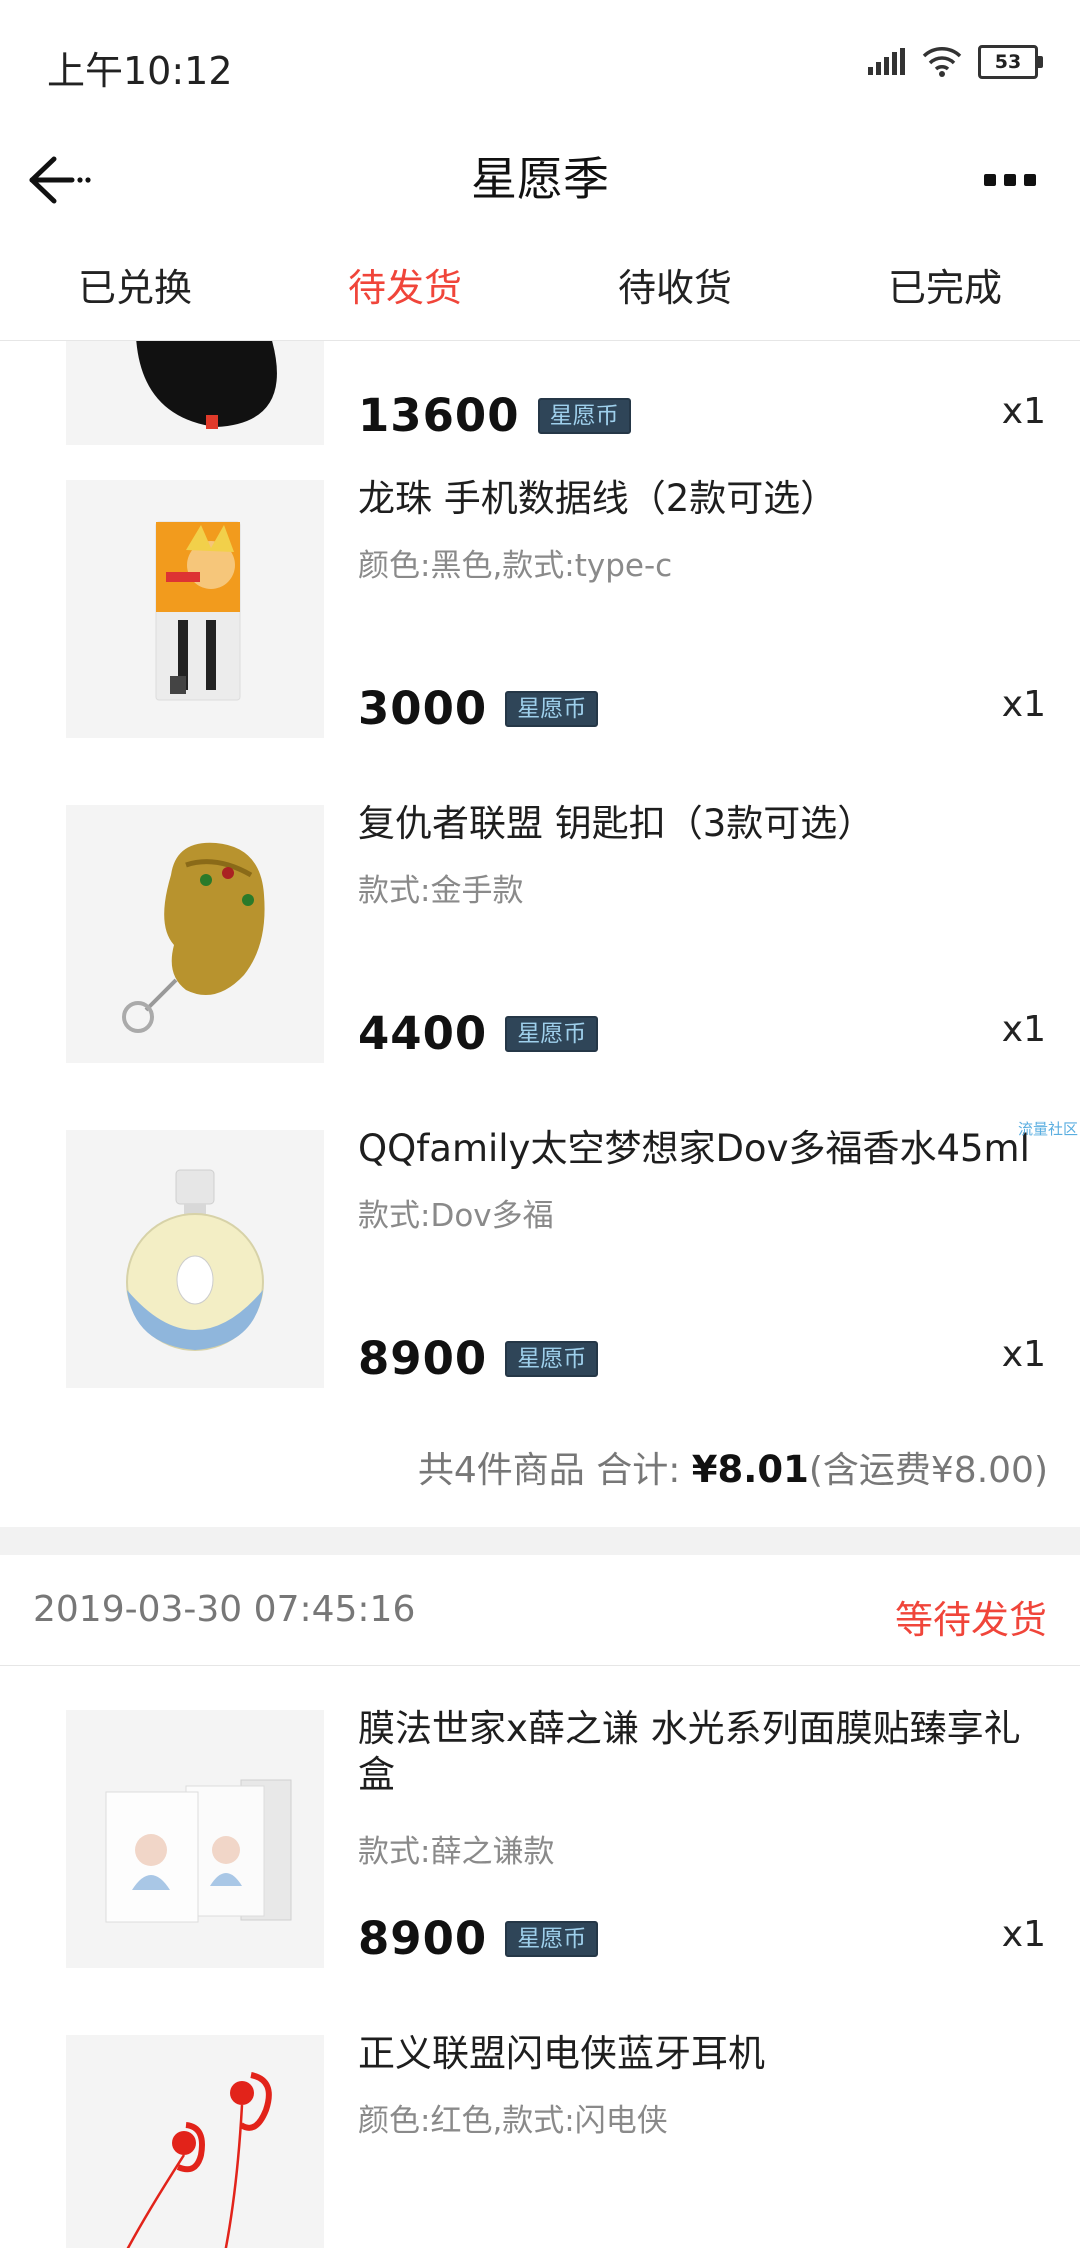 Image resolution: width=1080 pixels, height=2248 pixels. What do you see at coordinates (554, 1470) in the screenshot?
I see `summary-count: 共4件商品 合计:` at bounding box center [554, 1470].